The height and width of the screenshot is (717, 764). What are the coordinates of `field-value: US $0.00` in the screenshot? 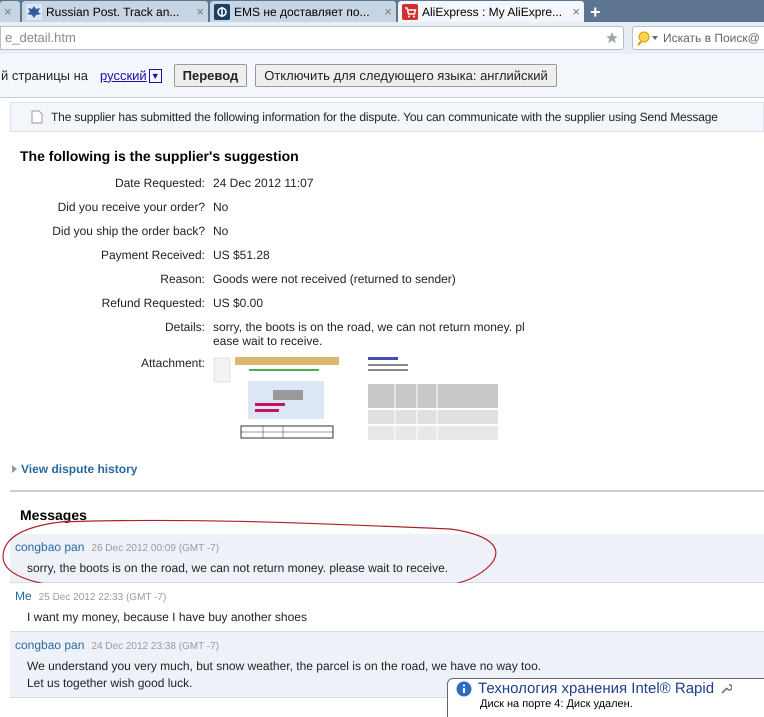 It's located at (238, 303).